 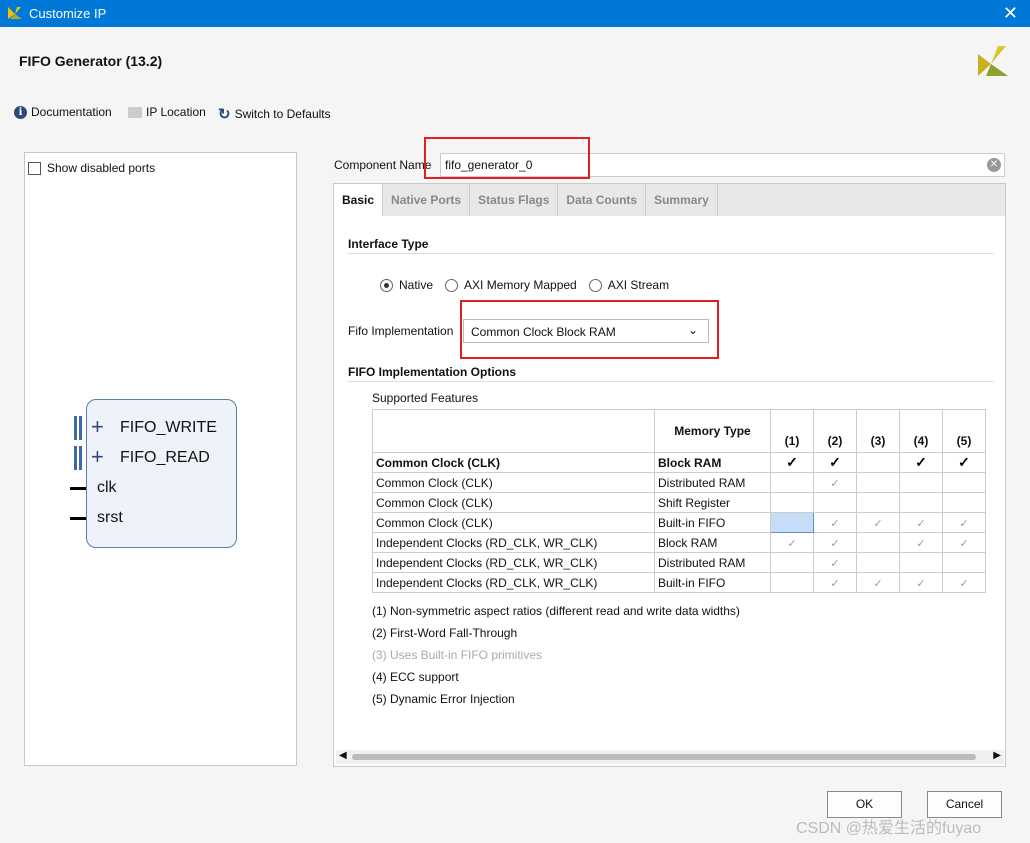 I want to click on checkbox, so click(x=34, y=168).